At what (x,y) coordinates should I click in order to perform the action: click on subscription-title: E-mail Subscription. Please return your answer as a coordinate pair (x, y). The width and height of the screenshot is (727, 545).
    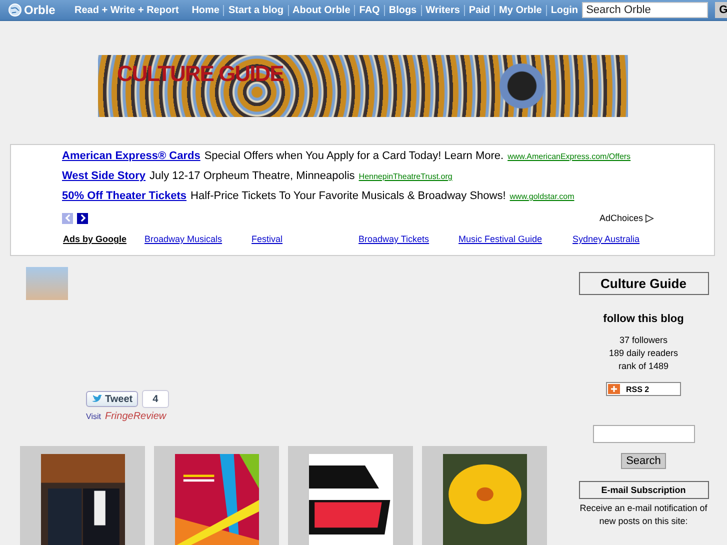
    Looking at the image, I should click on (643, 490).